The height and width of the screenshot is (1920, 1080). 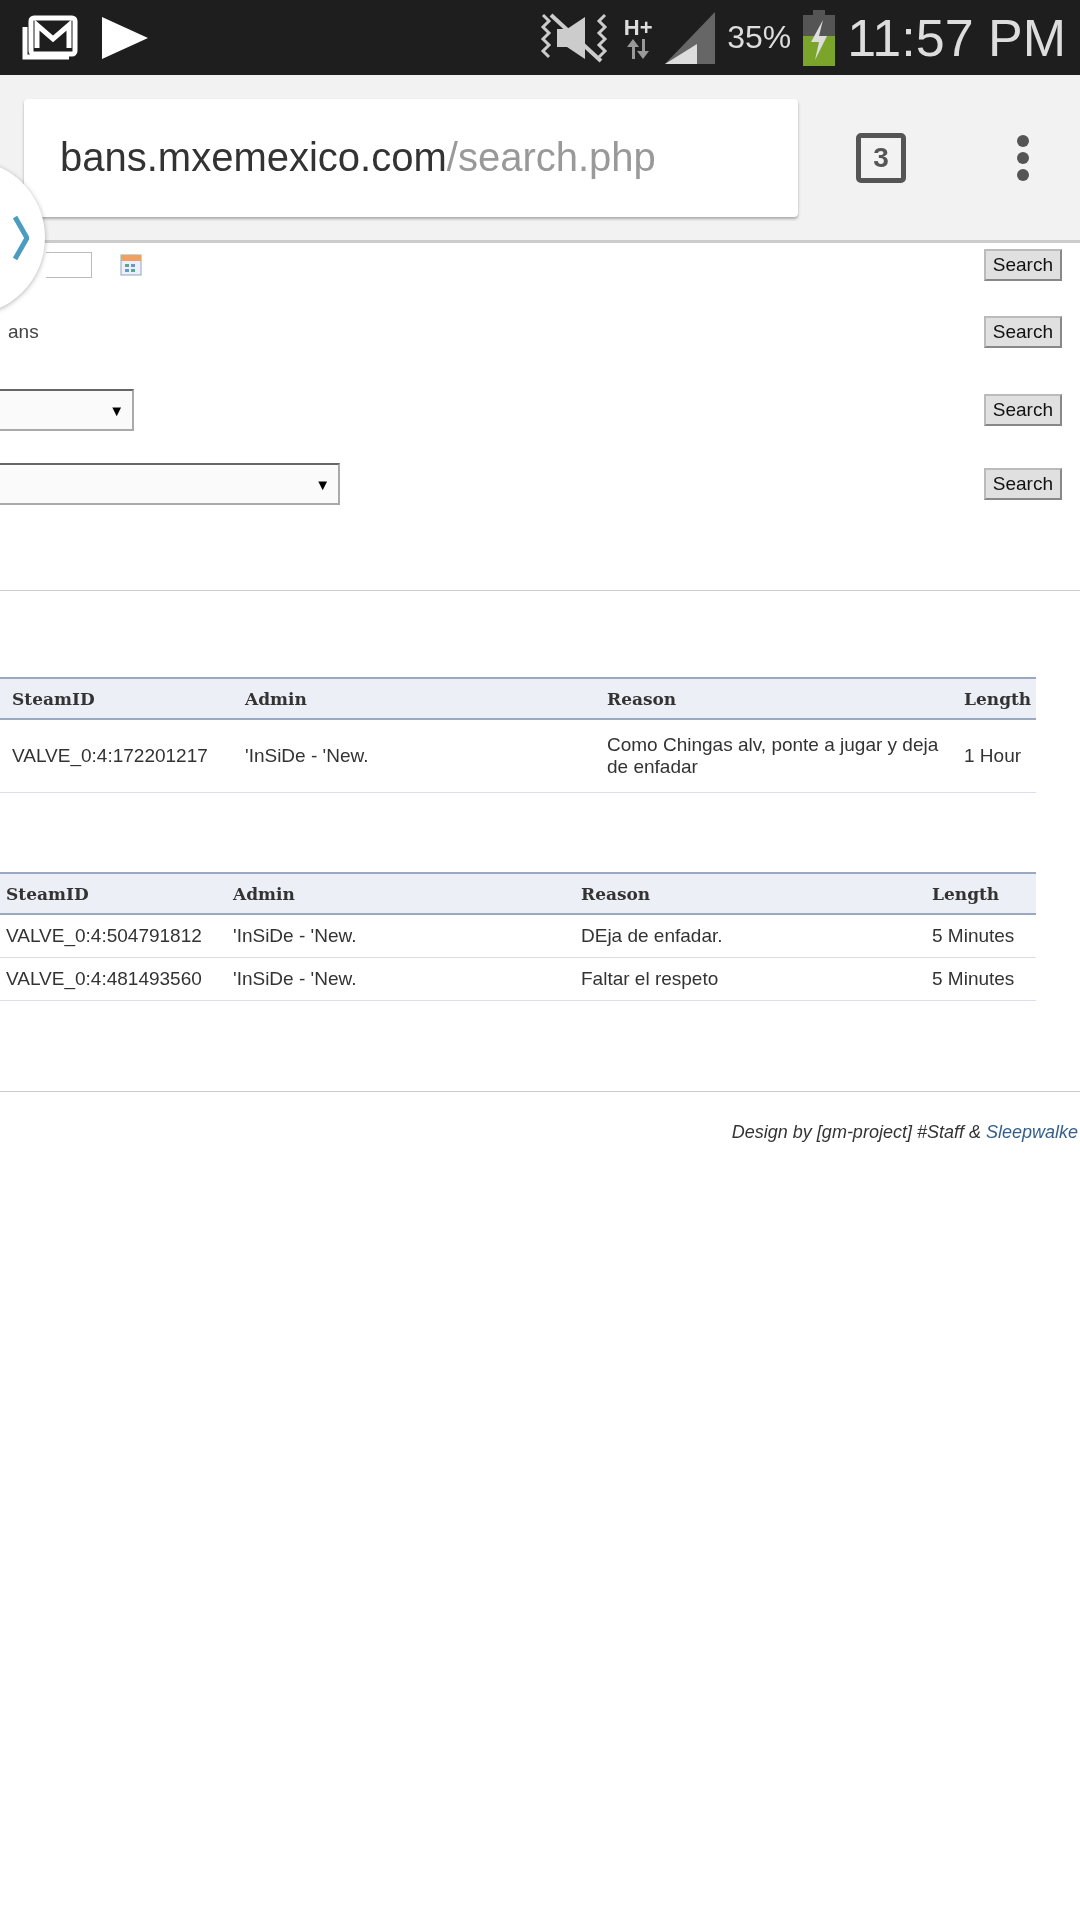 I want to click on chevron-right-icon, so click(x=21, y=237).